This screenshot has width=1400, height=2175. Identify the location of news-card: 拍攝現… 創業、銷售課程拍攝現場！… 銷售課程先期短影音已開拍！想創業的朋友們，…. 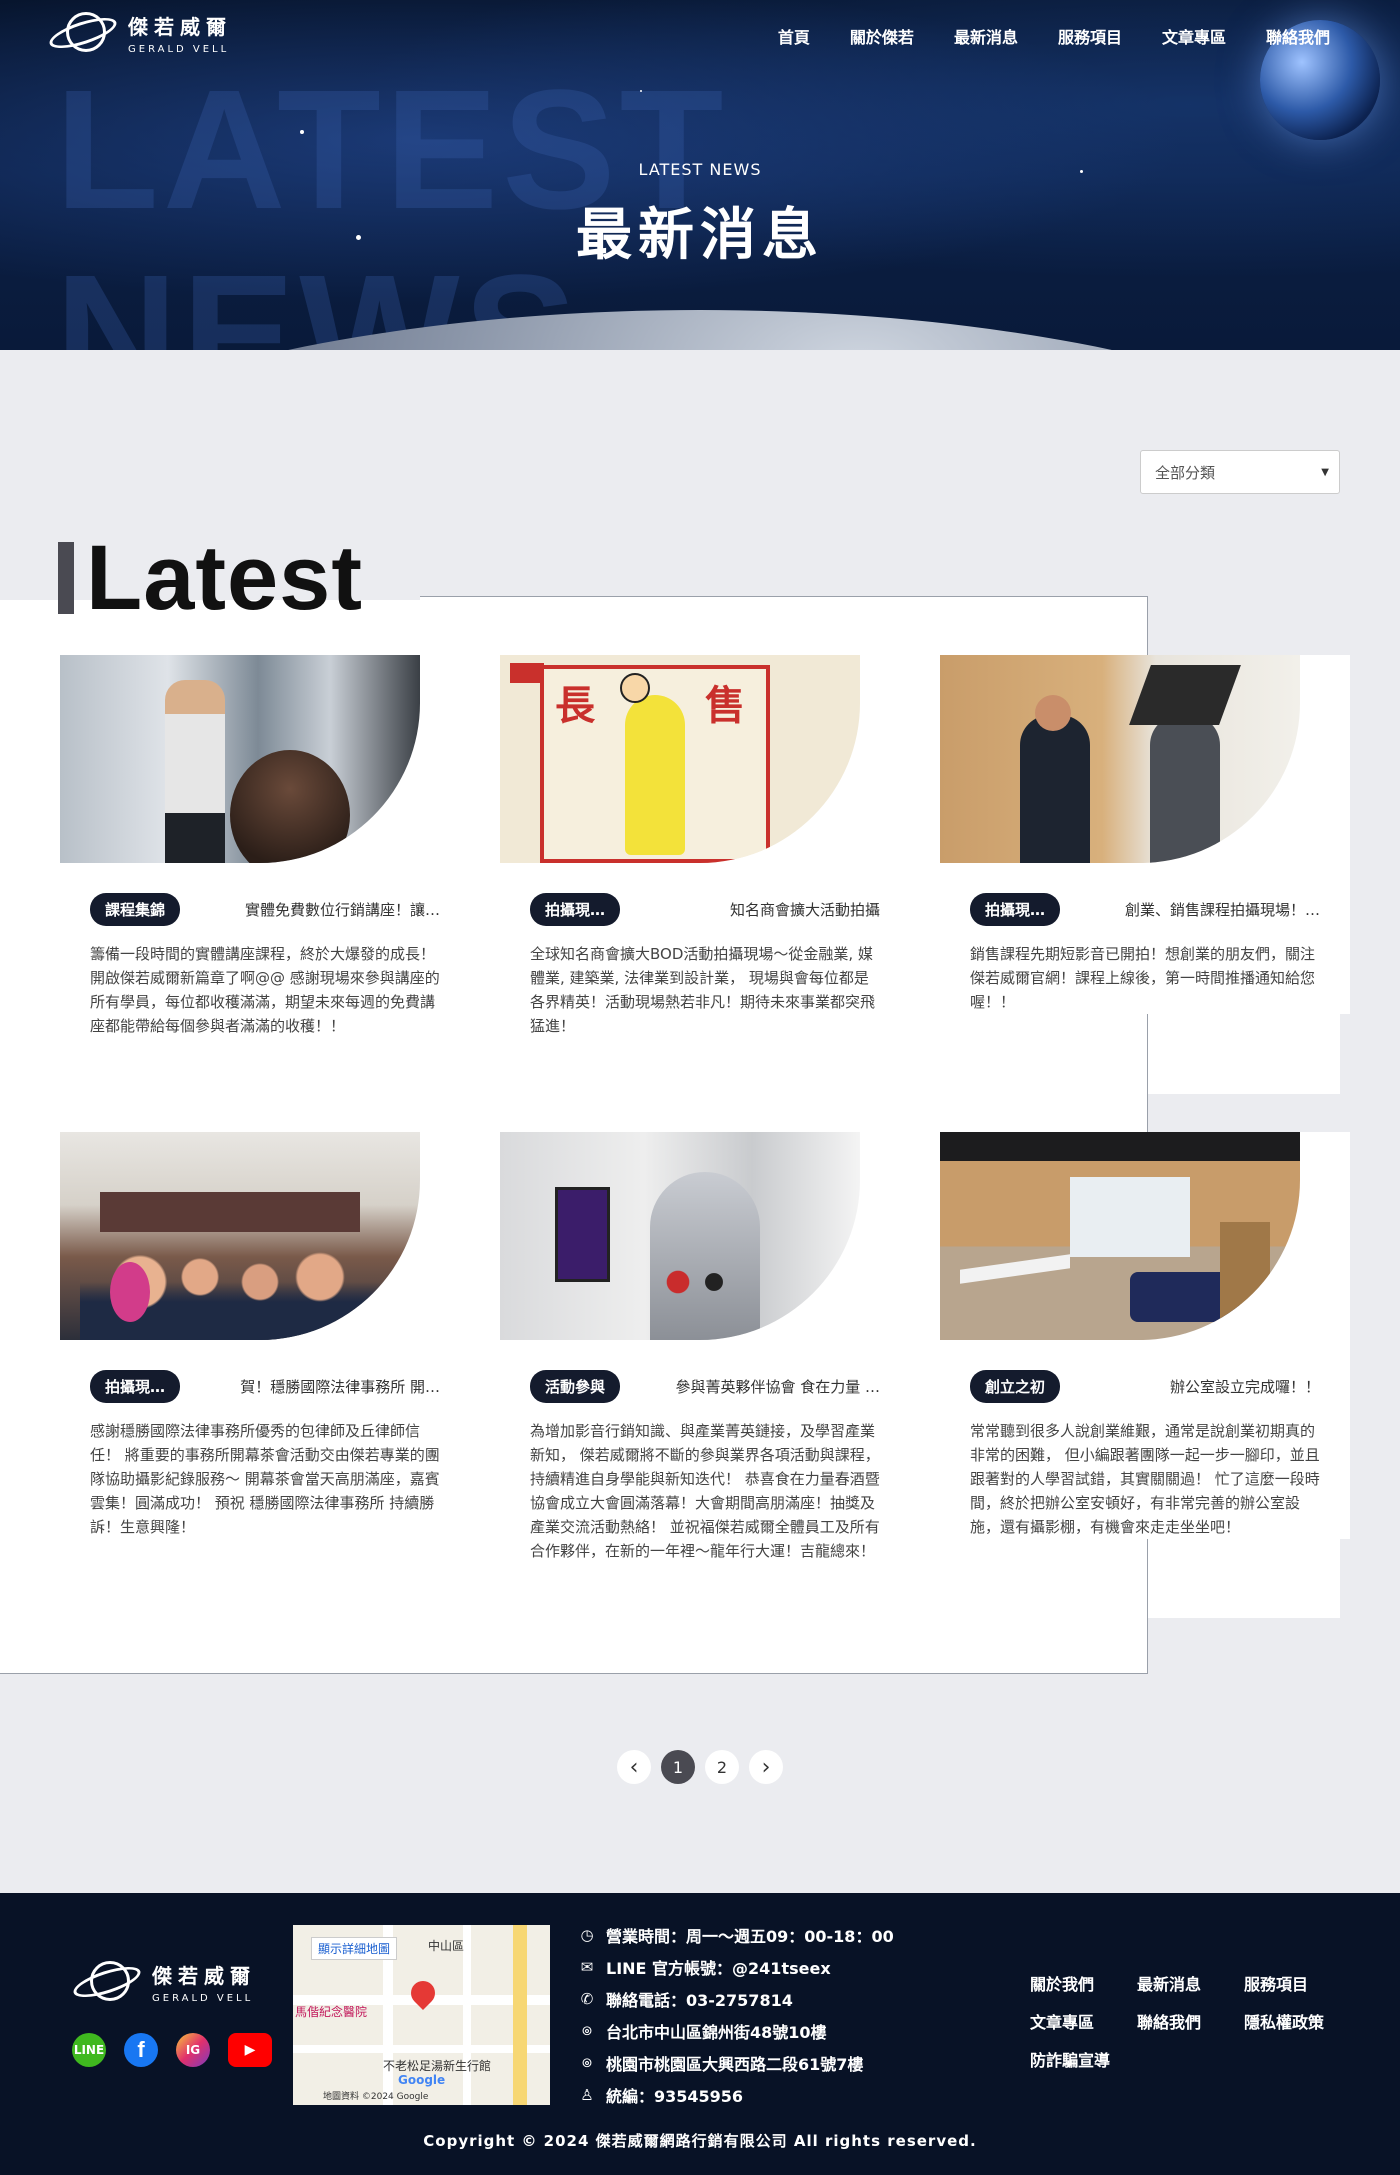
(1145, 834).